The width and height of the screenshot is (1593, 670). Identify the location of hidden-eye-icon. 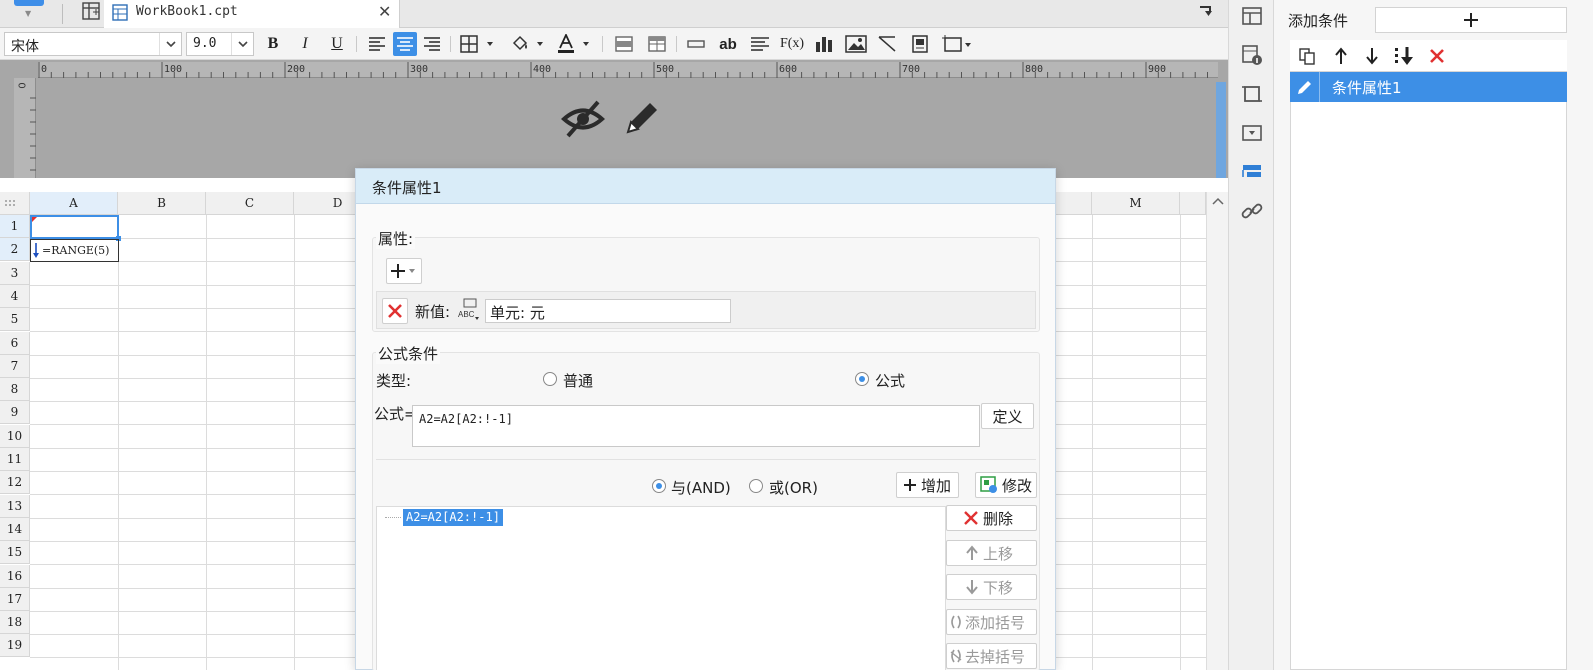
(583, 119).